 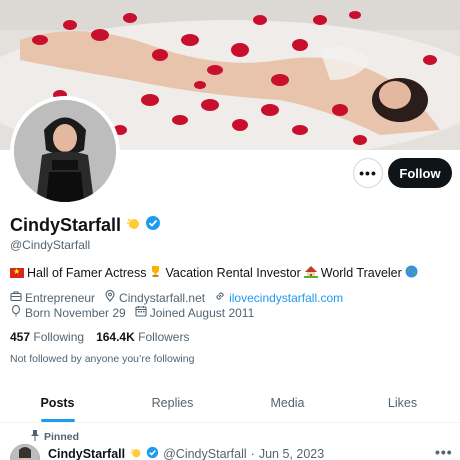 What do you see at coordinates (102, 359) in the screenshot?
I see `not-followed-notice: Not followed by anyone you’re following` at bounding box center [102, 359].